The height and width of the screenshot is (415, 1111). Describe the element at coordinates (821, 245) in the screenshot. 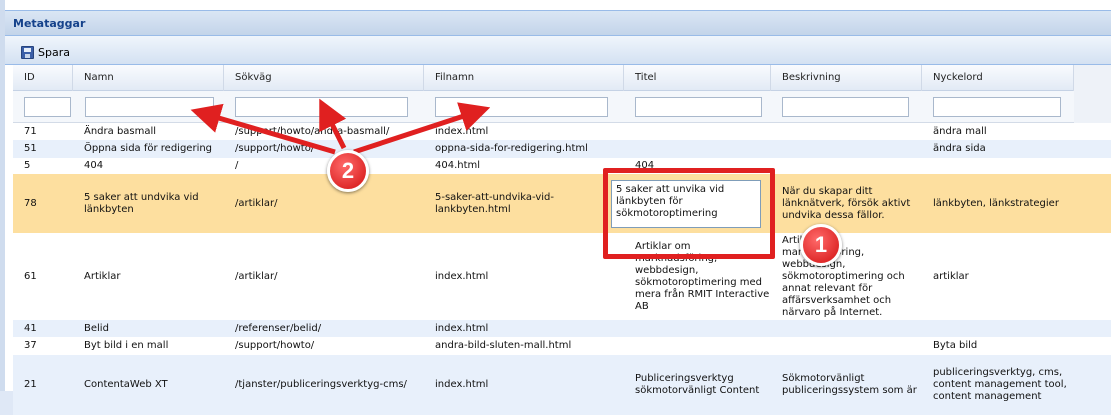

I see `annotation-badge-1: 1` at that location.